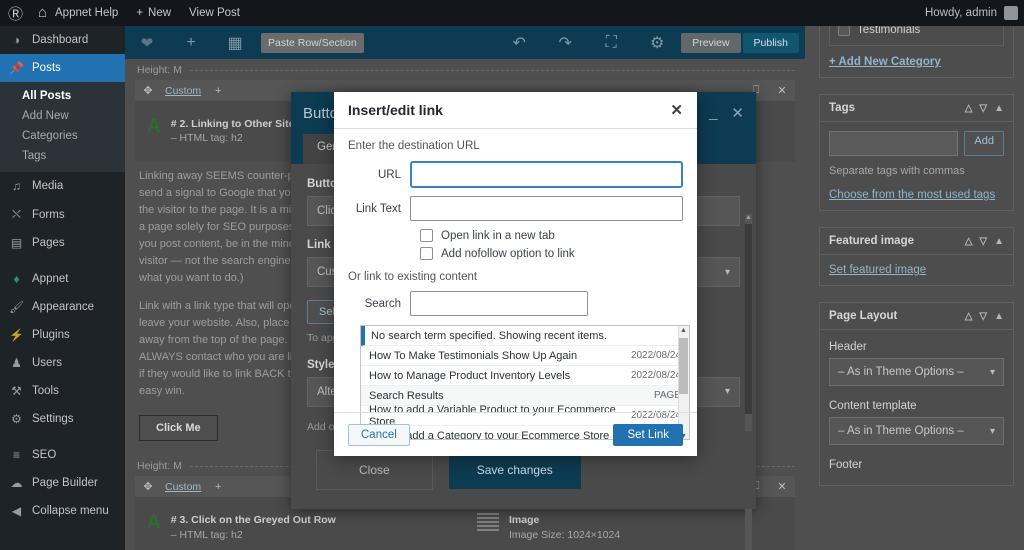  What do you see at coordinates (62, 391) in the screenshot?
I see `sidebar-item-tools: ⚒ Tools` at bounding box center [62, 391].